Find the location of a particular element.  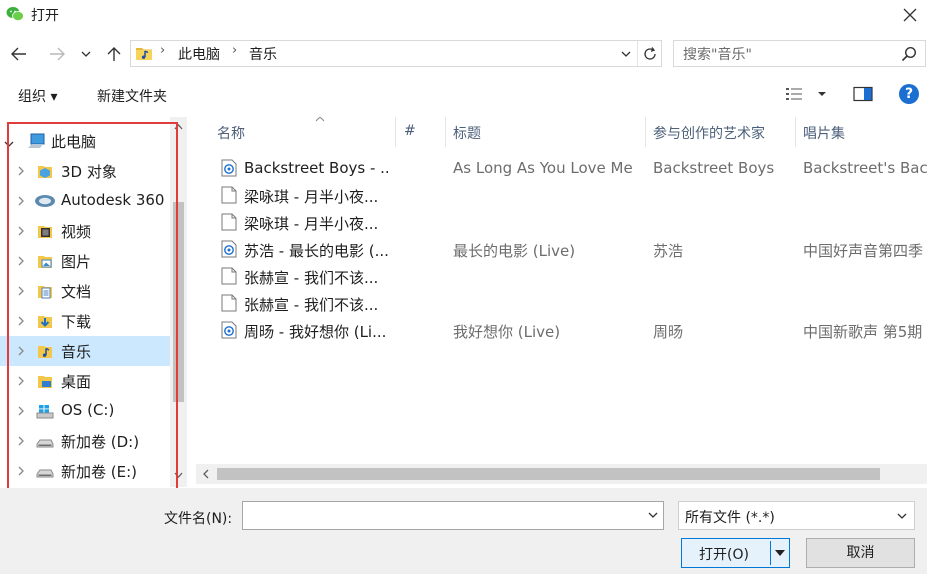

windows-drive-icon is located at coordinates (45, 412).